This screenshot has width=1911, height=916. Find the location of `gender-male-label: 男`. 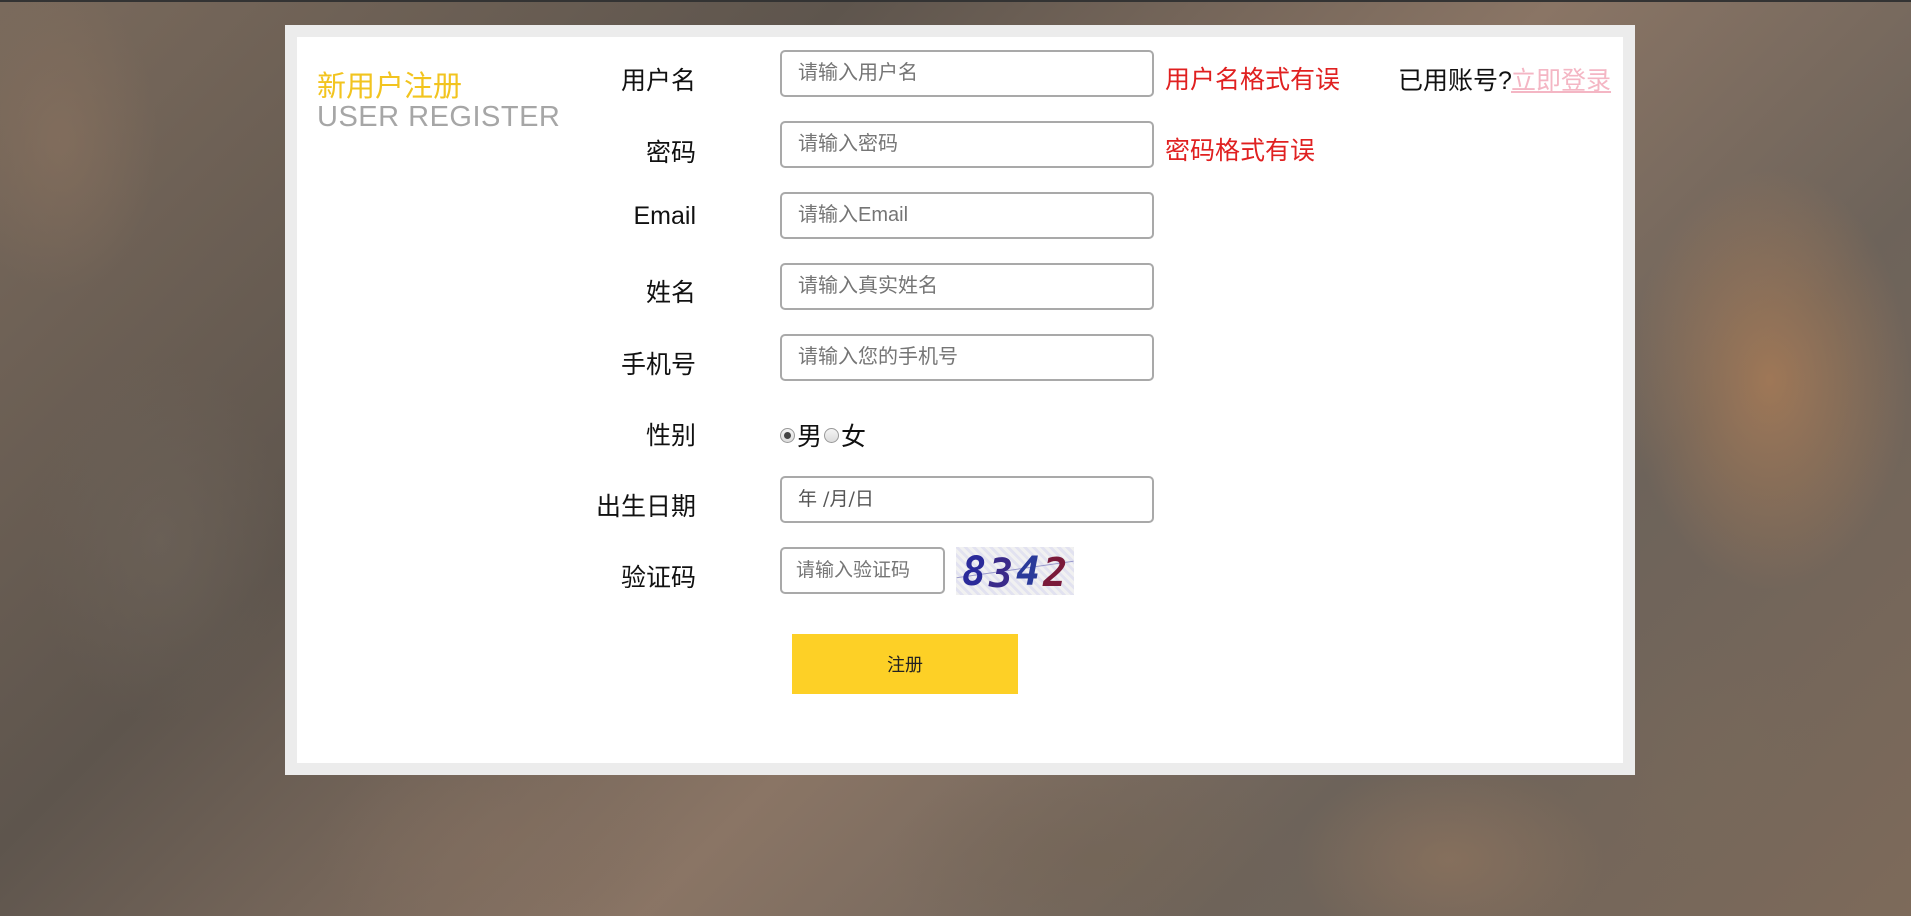

gender-male-label: 男 is located at coordinates (809, 435).